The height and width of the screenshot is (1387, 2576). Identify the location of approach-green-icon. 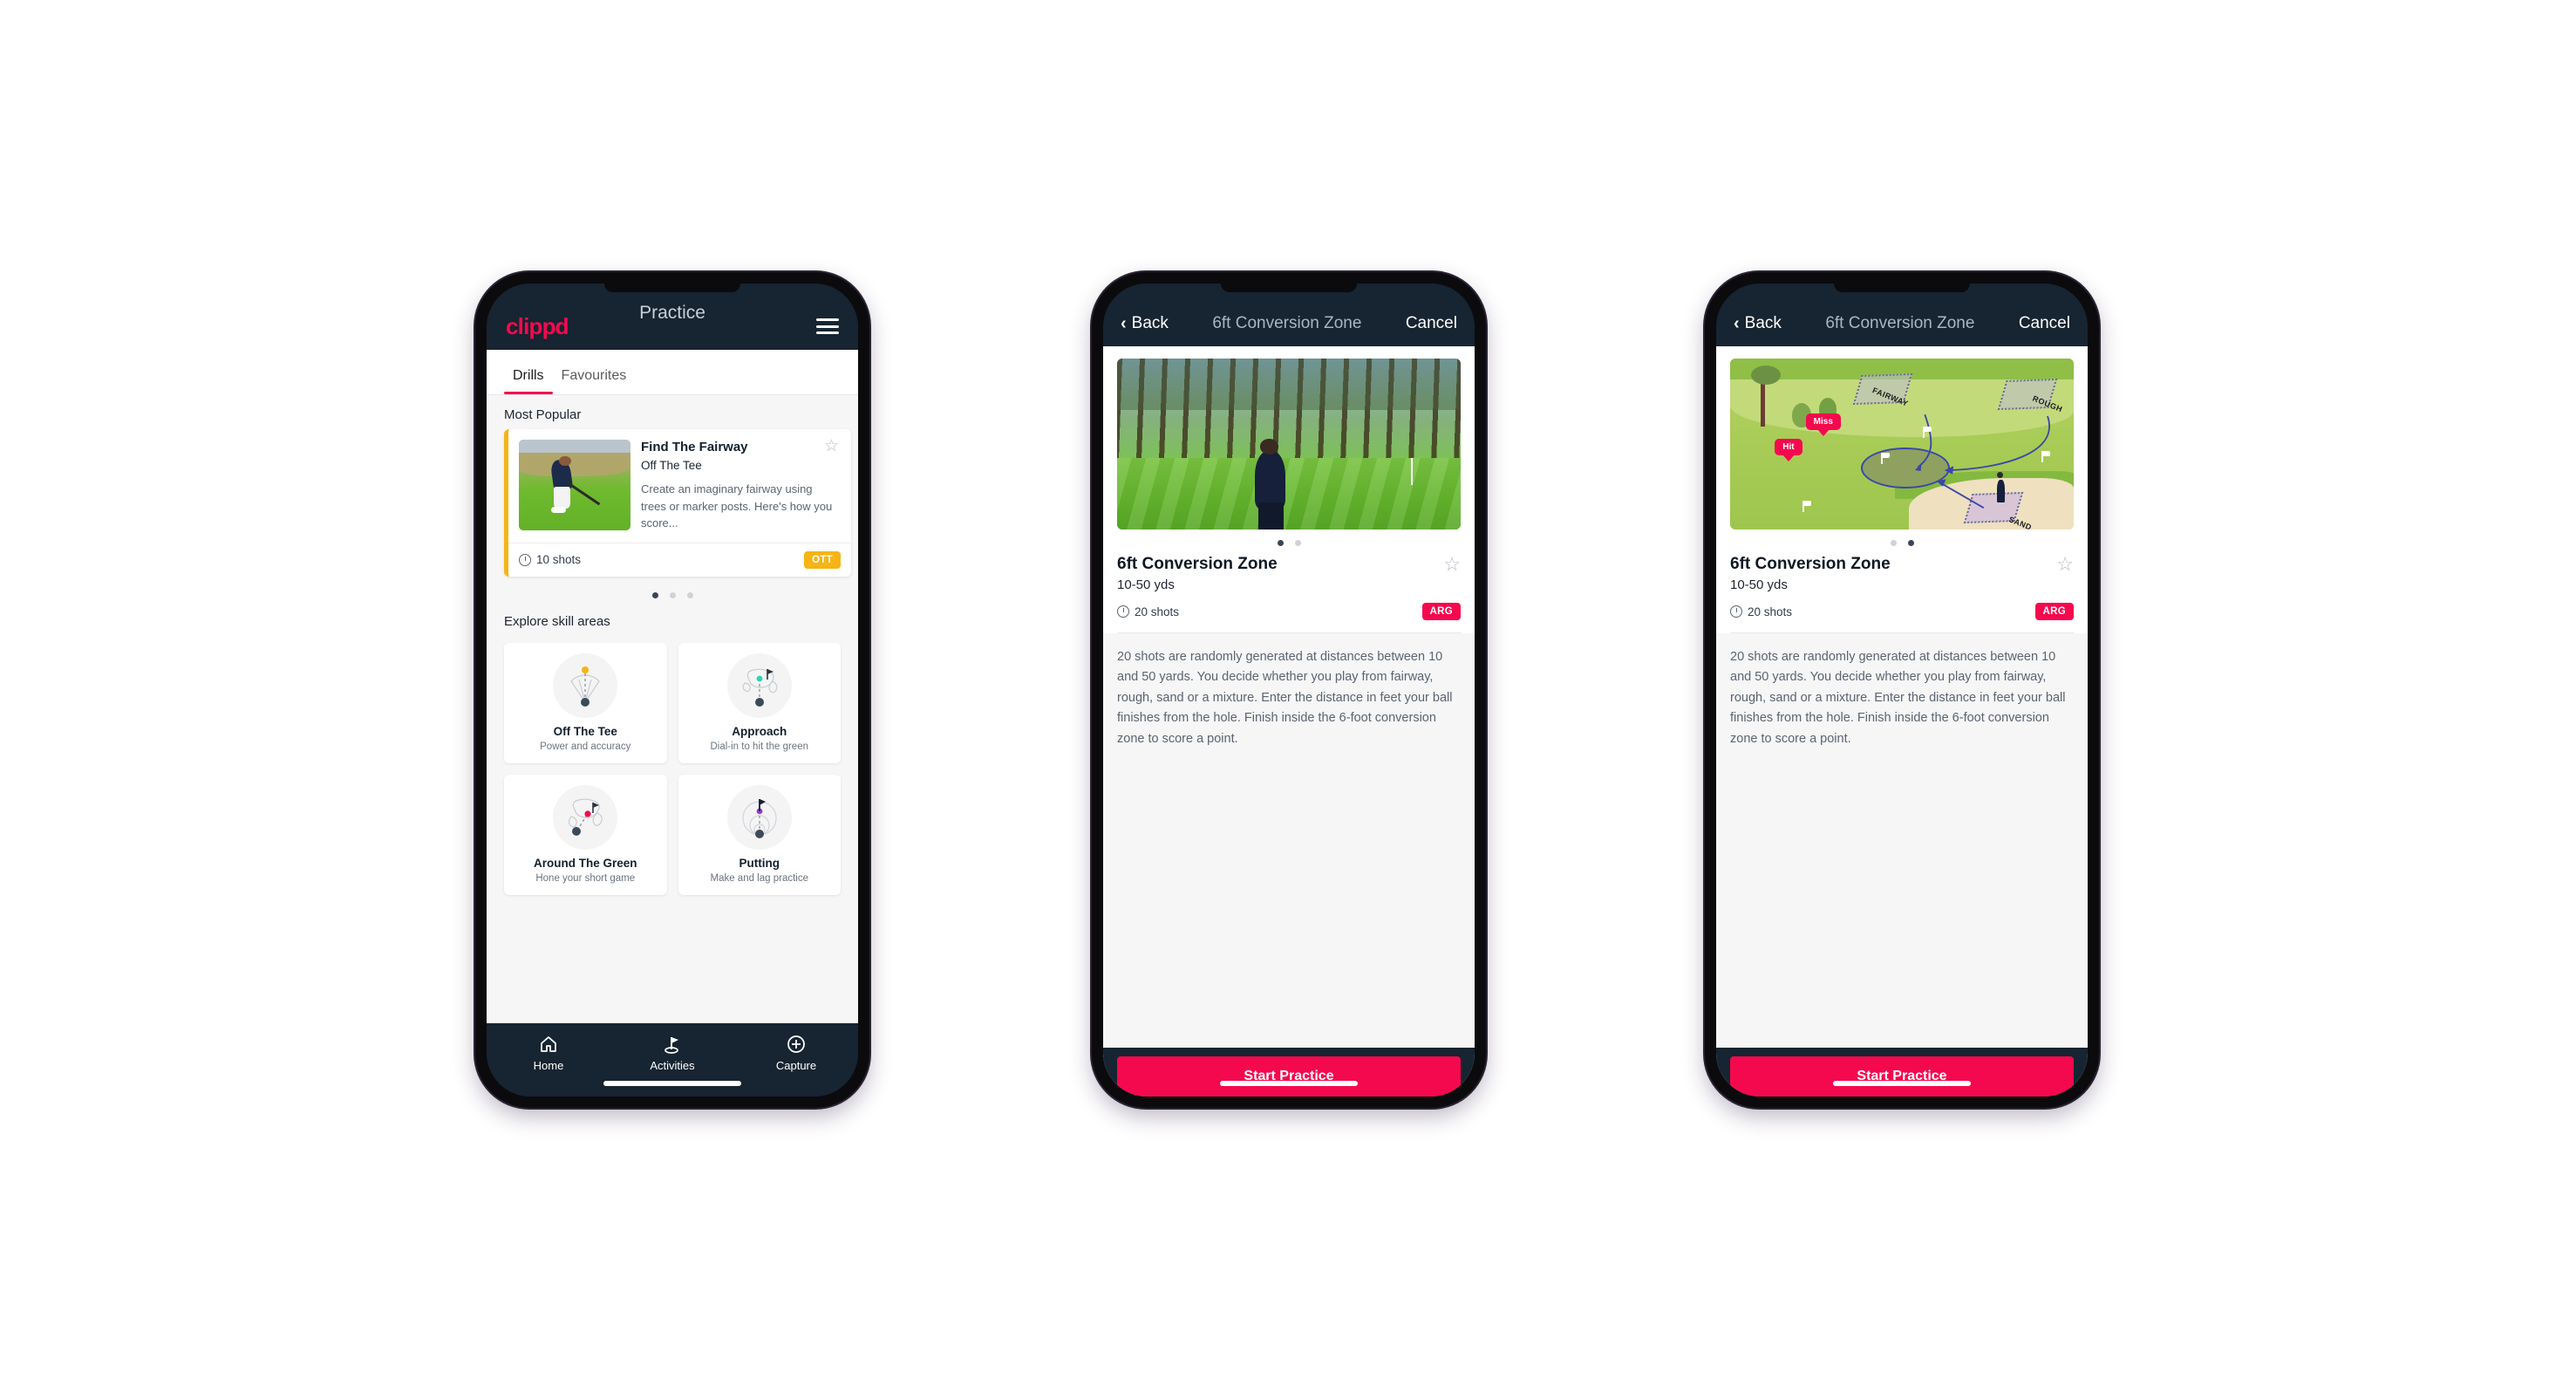
(759, 685).